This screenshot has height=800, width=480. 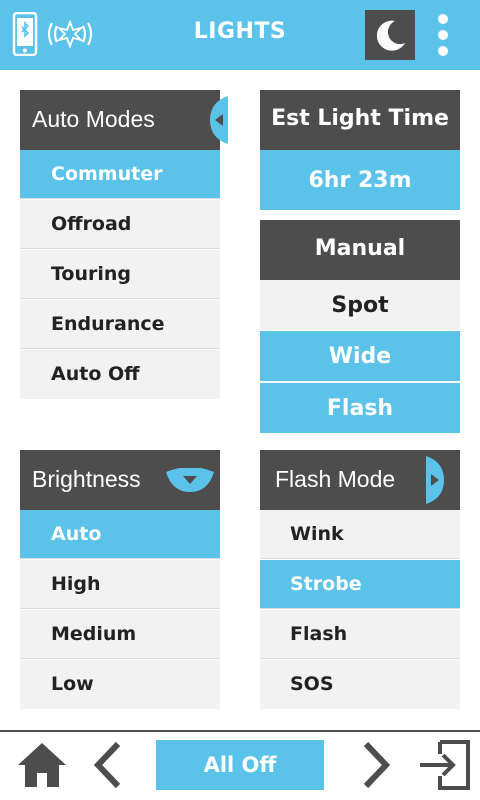 What do you see at coordinates (190, 480) in the screenshot?
I see `expand-down-icon` at bounding box center [190, 480].